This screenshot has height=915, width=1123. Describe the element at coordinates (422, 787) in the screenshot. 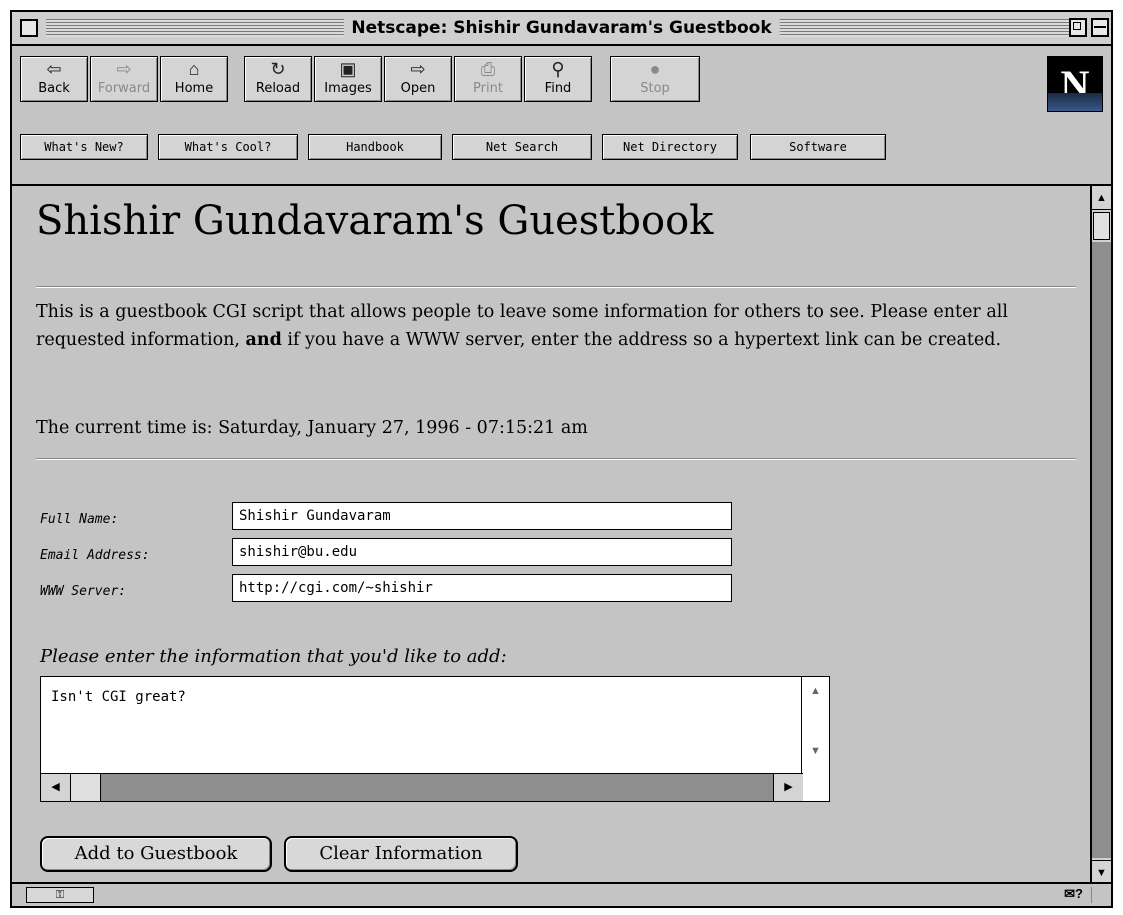

I see `textarea-horizontal-scrollbar: ◀ ▶` at that location.